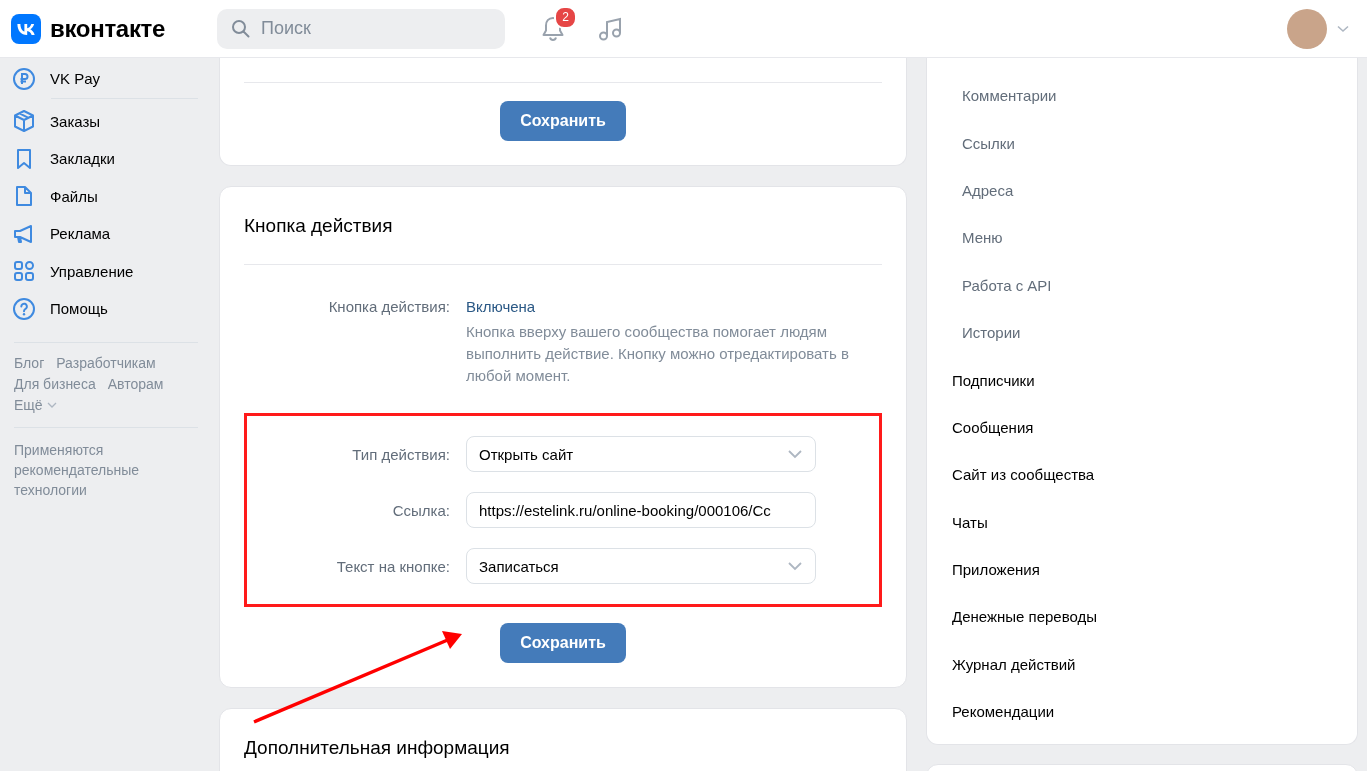 This screenshot has height=771, width=1367. Describe the element at coordinates (420, 510) in the screenshot. I see `field-label: Ссылка:` at that location.